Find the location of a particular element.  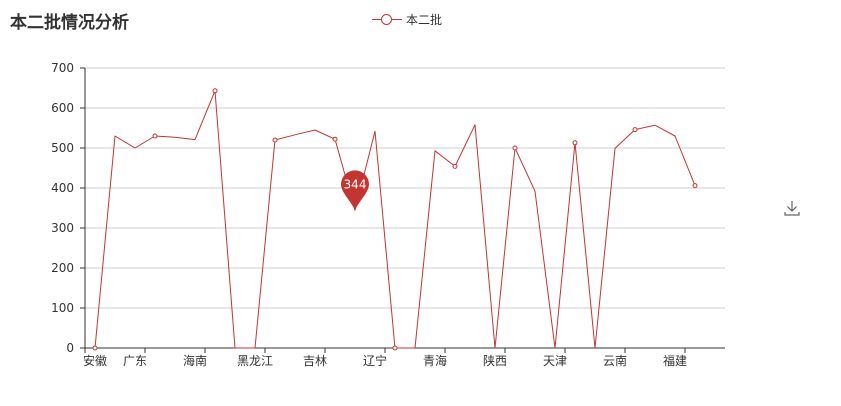

y-tick-label: 100 is located at coordinates (62, 308).